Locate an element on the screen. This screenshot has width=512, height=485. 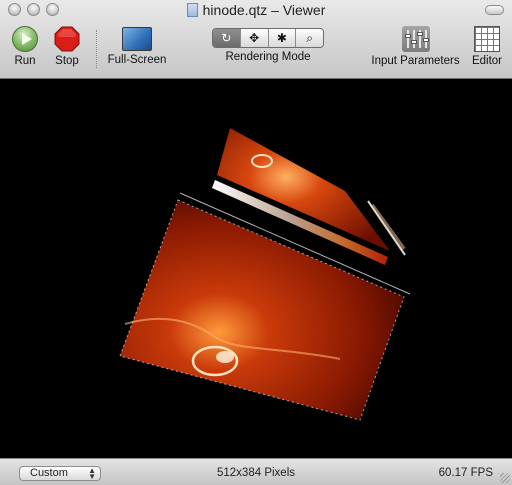
input-parameters-button: Input Parameters is located at coordinates (415, 46).